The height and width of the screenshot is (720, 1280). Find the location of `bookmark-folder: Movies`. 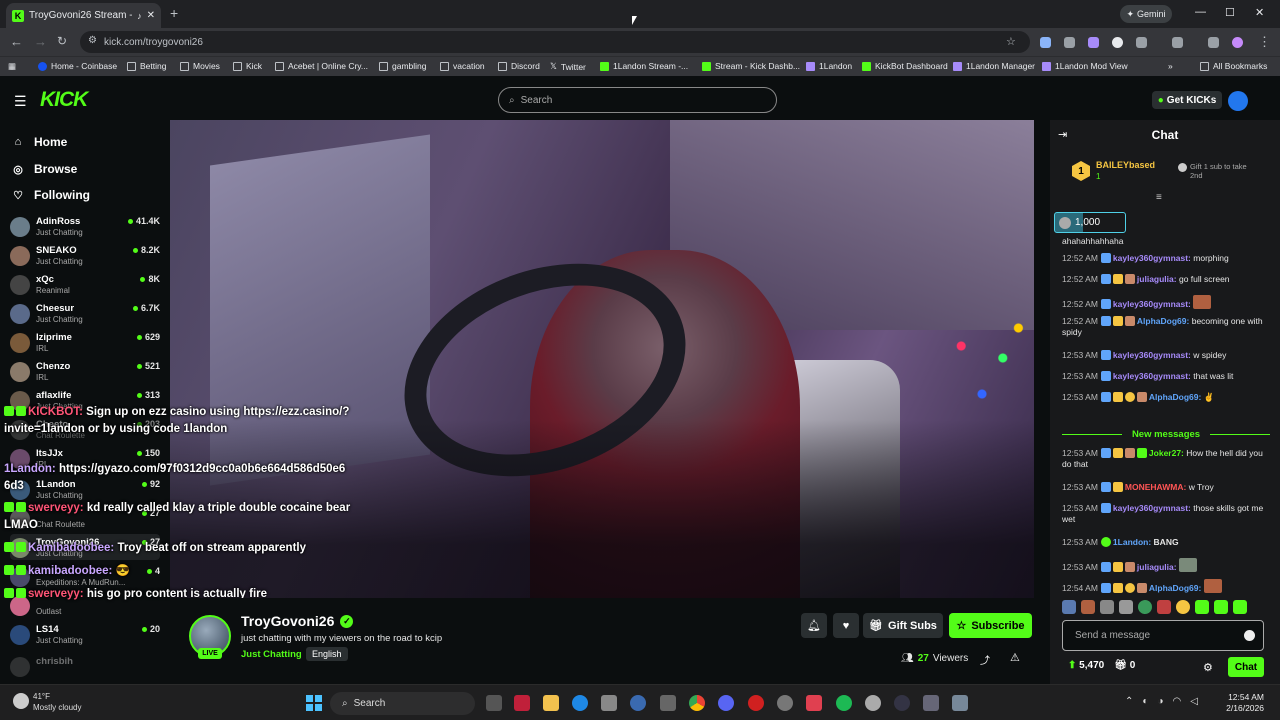

bookmark-folder: Movies is located at coordinates (200, 66).